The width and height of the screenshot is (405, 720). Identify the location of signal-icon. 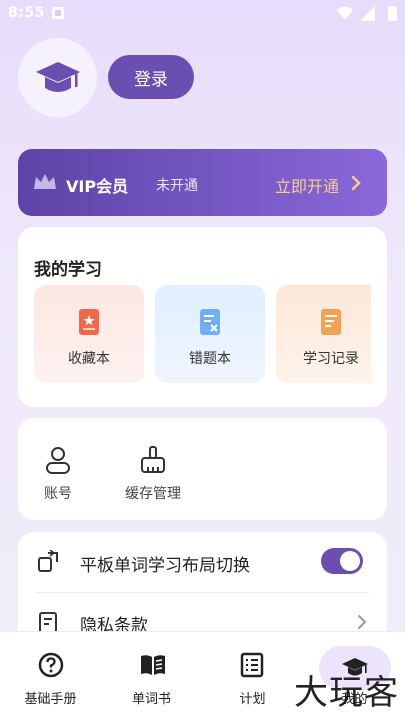
(367, 13).